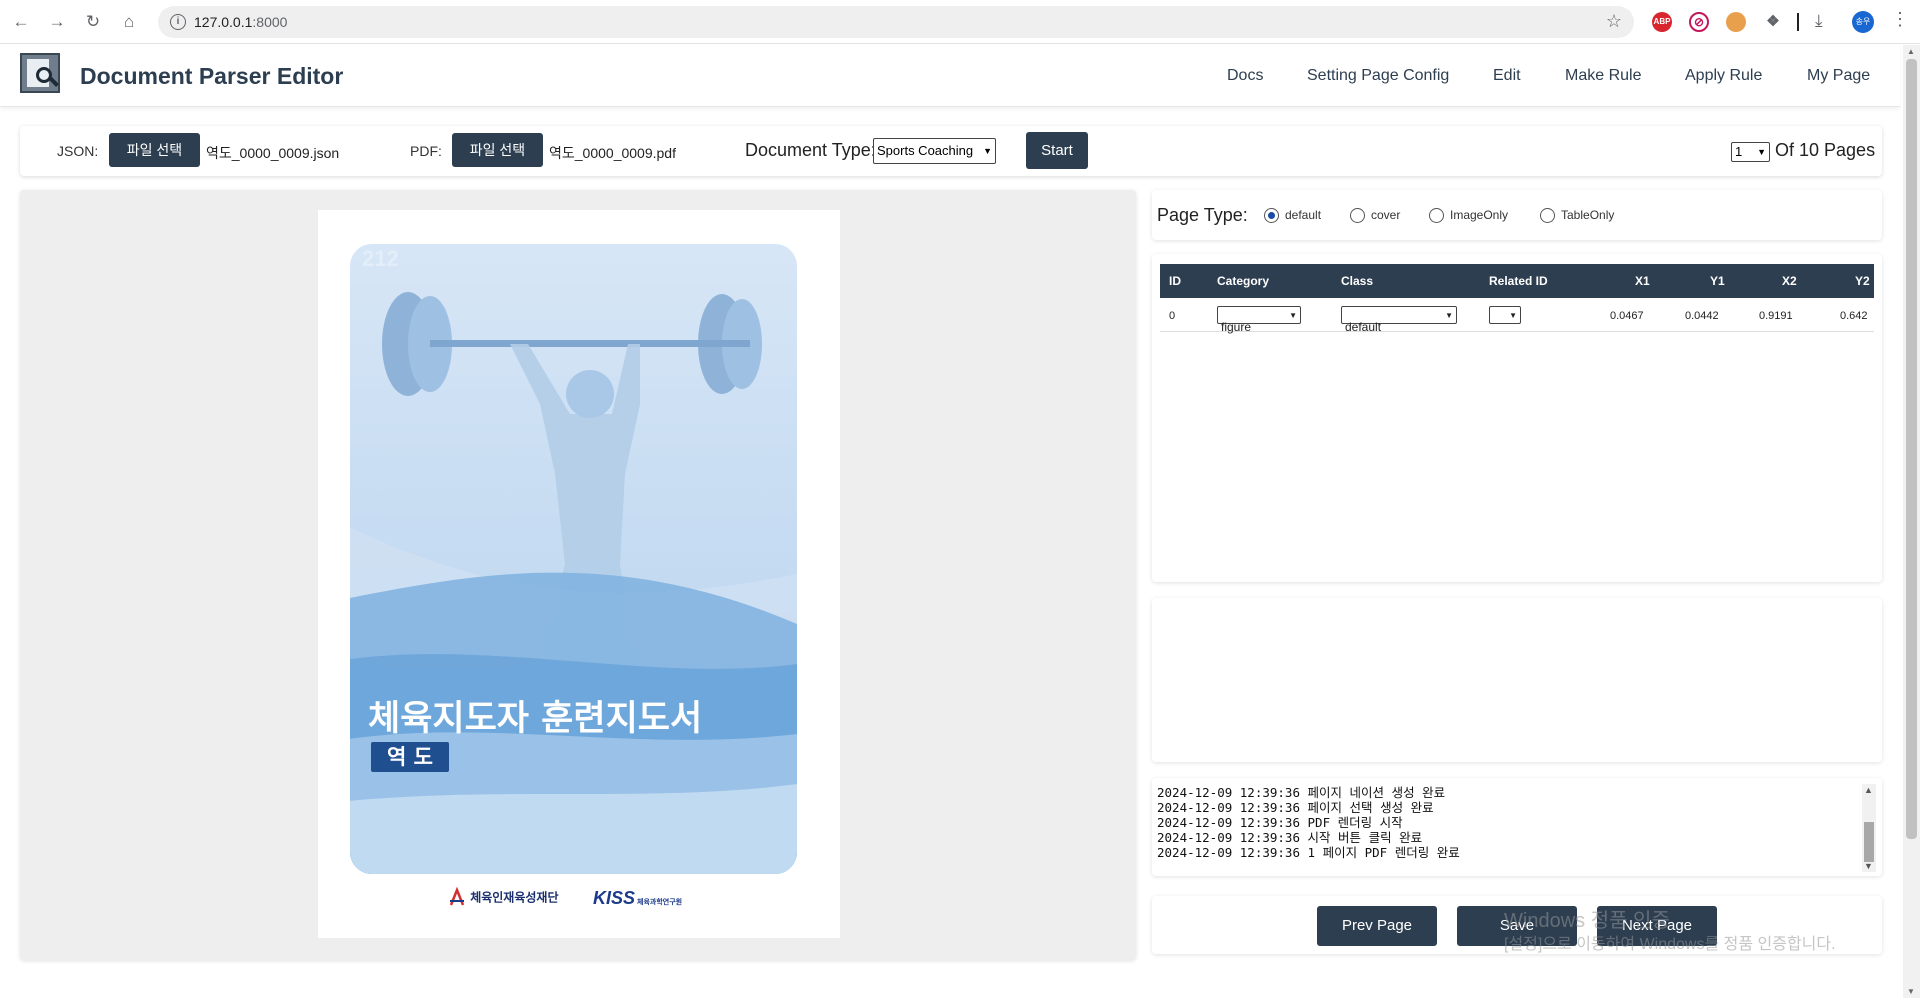  What do you see at coordinates (1505, 315) in the screenshot?
I see `related-id-select: ▼` at bounding box center [1505, 315].